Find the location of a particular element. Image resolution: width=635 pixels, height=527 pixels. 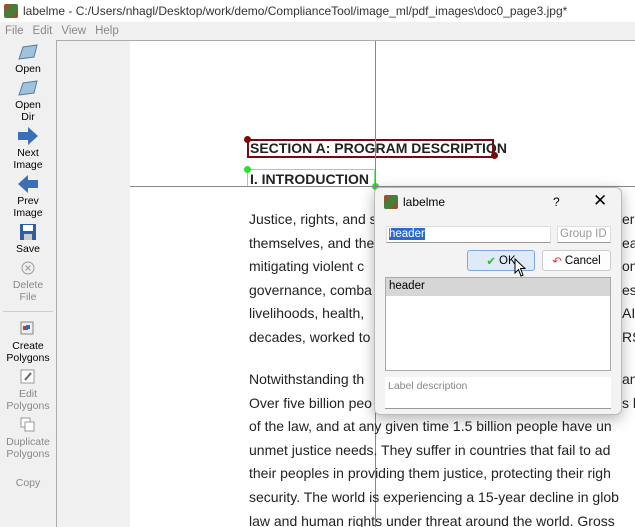

menu-help: Help is located at coordinates (107, 31).